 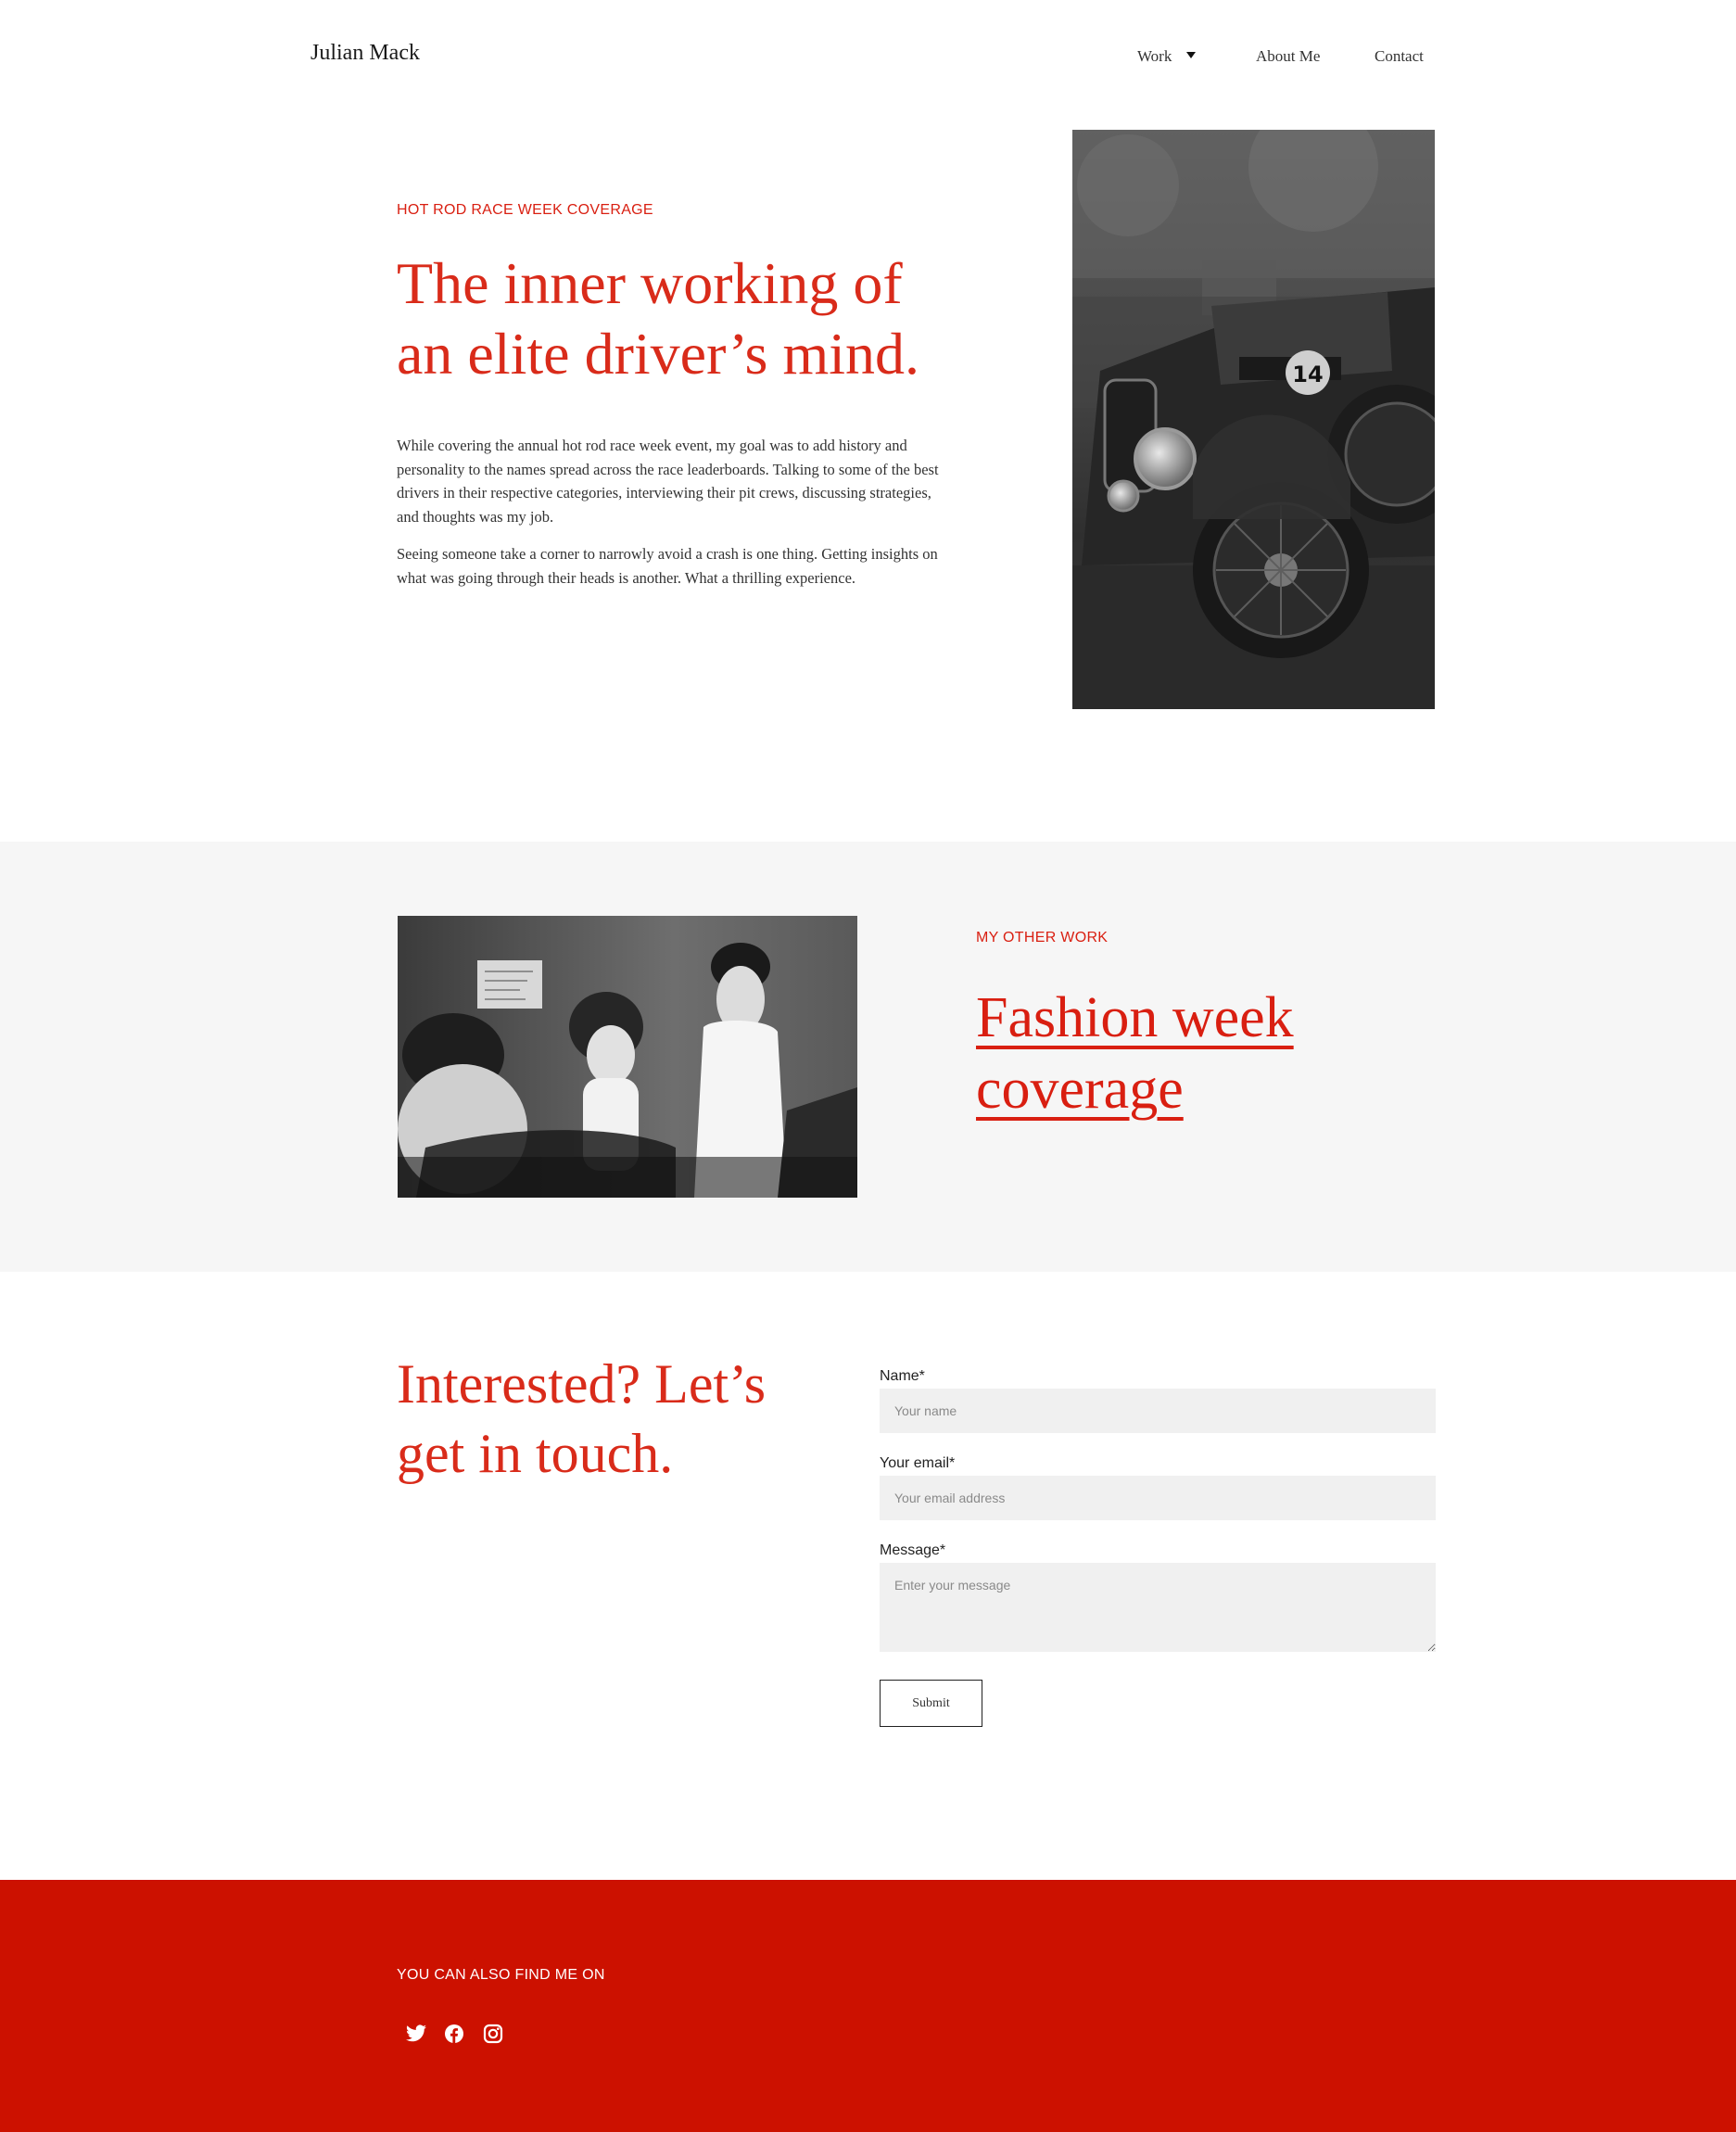 I want to click on name-input, so click(x=1158, y=1411).